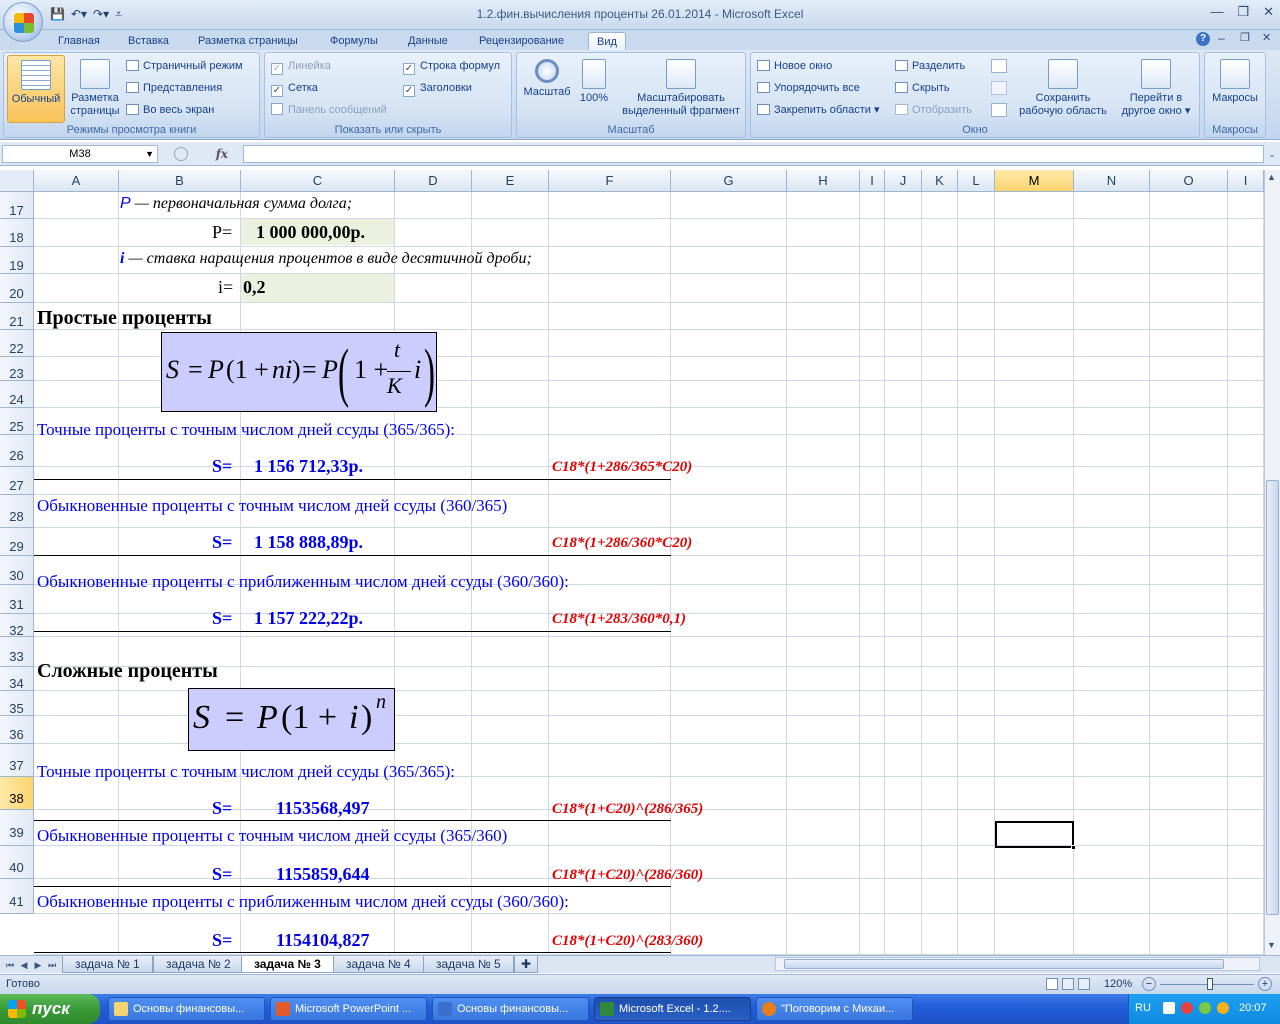  Describe the element at coordinates (52, 965) in the screenshot. I see `last-sheet-icon: ⏭` at that location.